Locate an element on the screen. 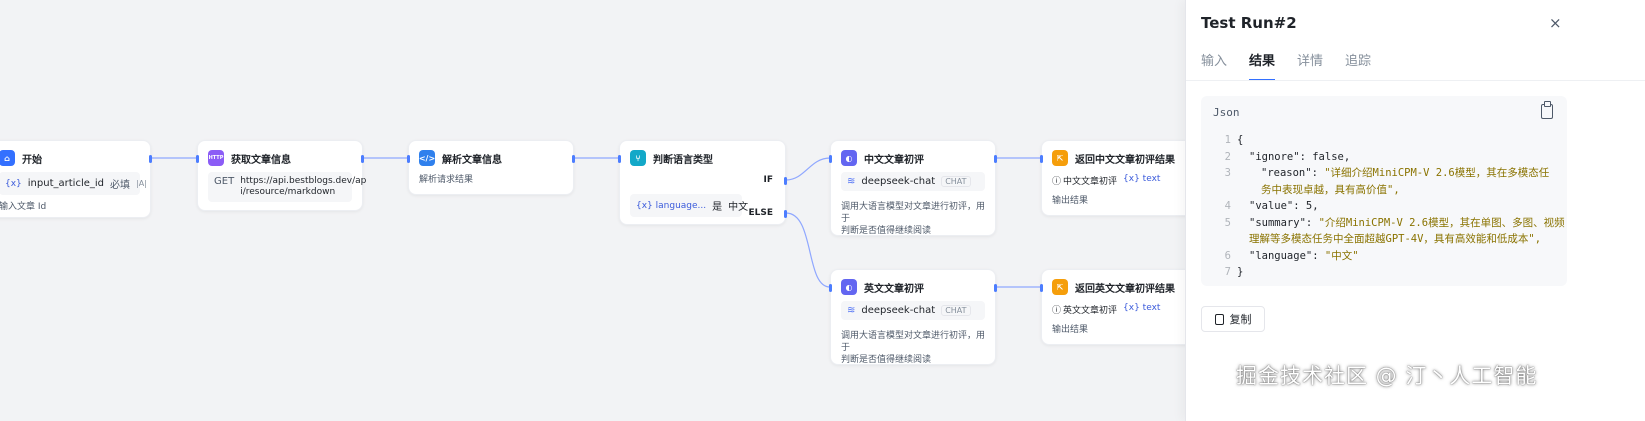 The height and width of the screenshot is (421, 1645). node-start: ⌂ 开始 {x} input_article_id 必填 |A| 输入文章 Id is located at coordinates (76, 179).